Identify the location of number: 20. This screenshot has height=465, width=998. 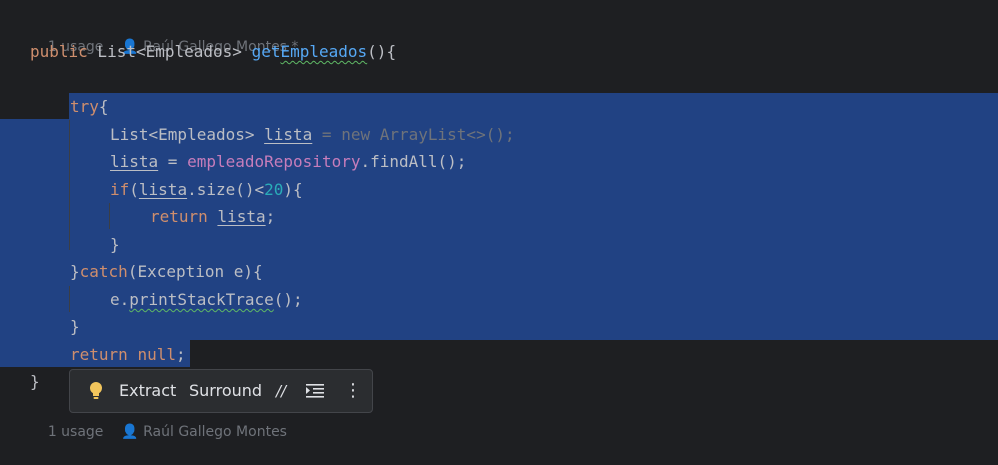
(274, 189).